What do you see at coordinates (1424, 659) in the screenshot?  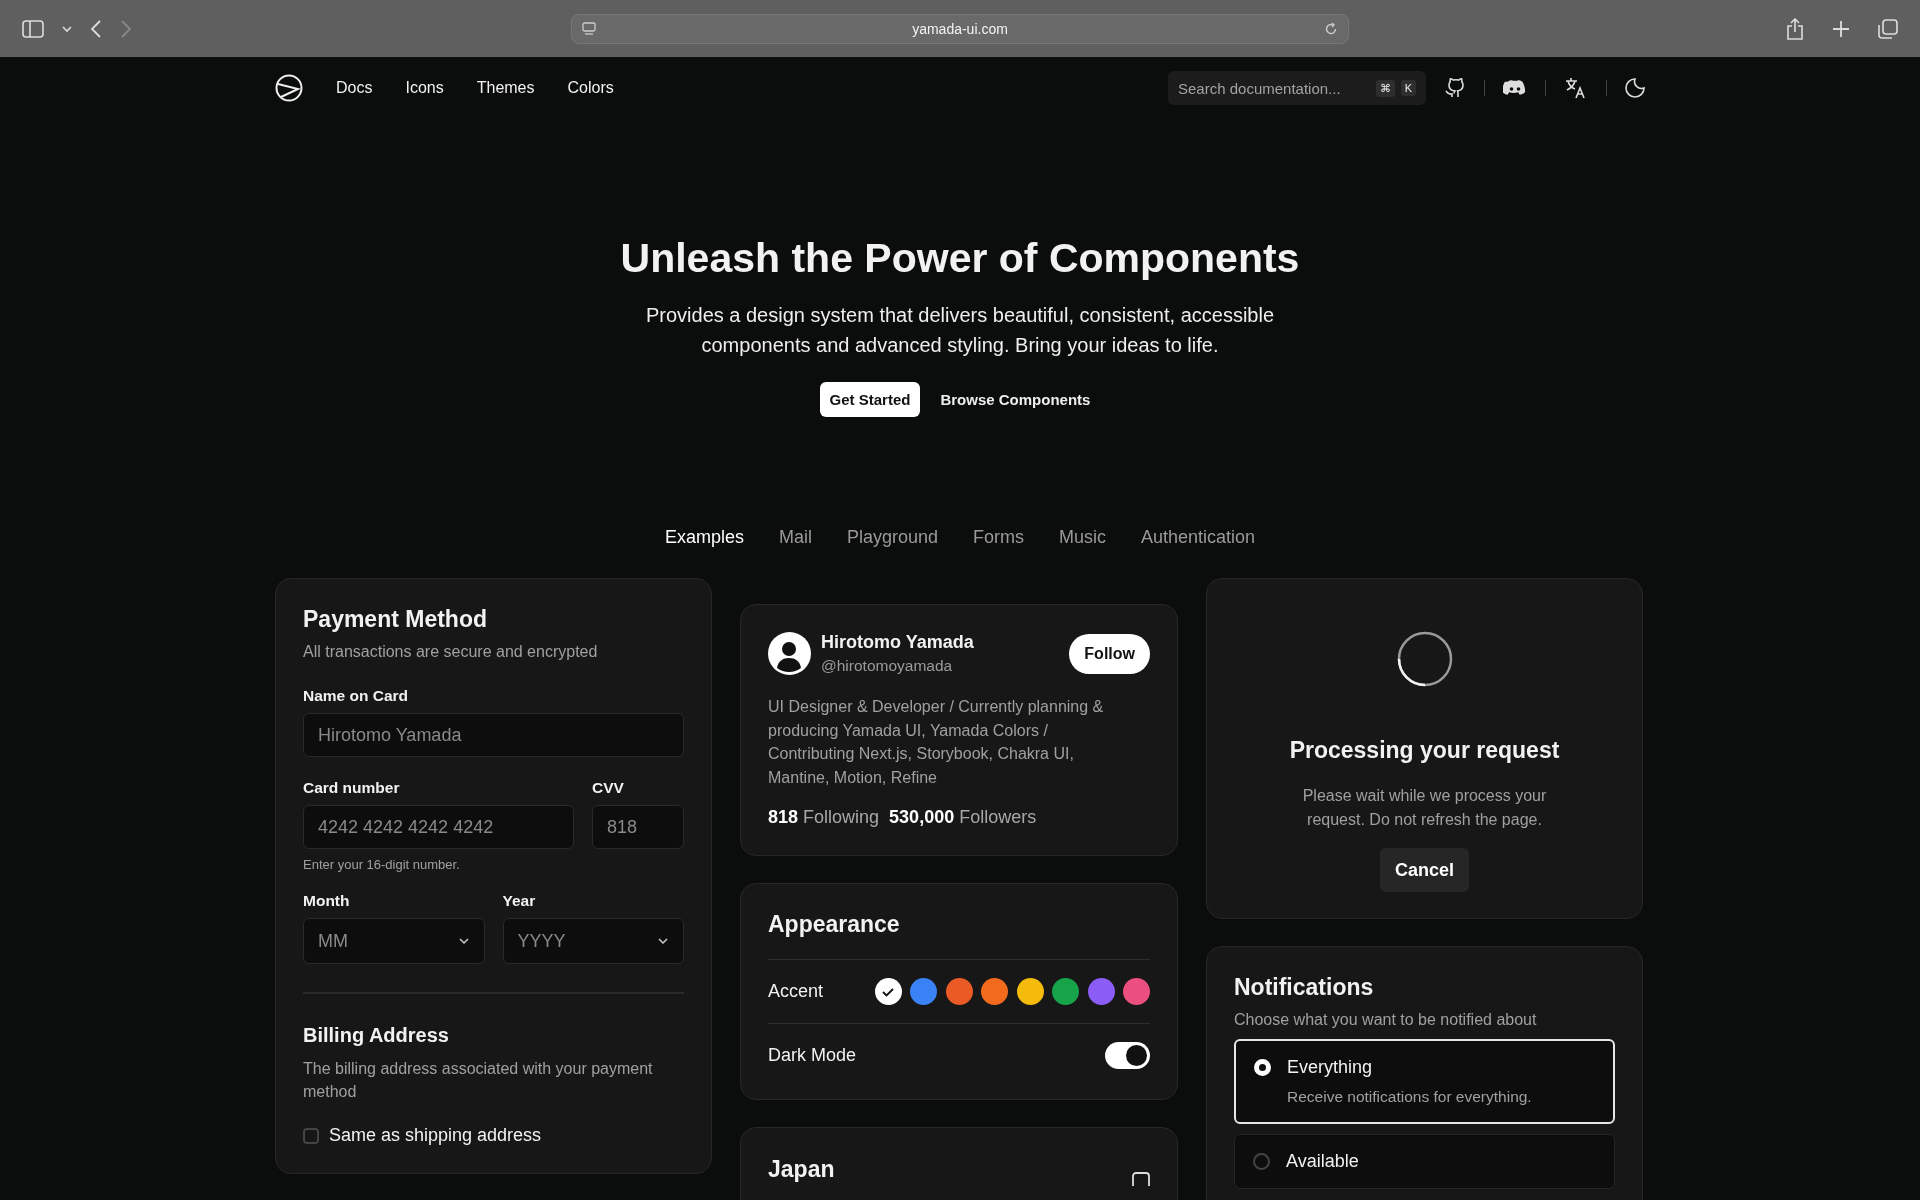 I see `spinner-icon` at bounding box center [1424, 659].